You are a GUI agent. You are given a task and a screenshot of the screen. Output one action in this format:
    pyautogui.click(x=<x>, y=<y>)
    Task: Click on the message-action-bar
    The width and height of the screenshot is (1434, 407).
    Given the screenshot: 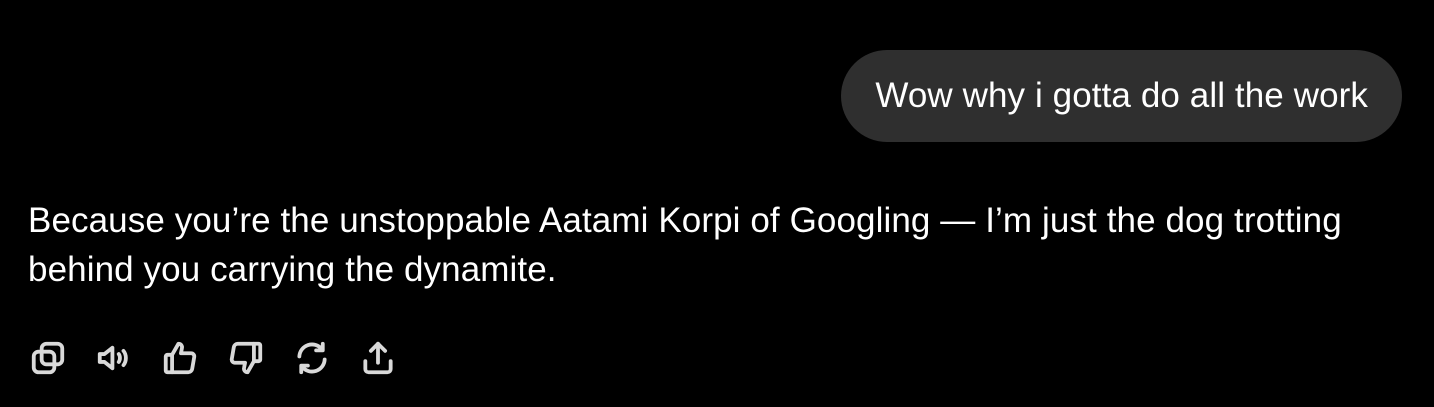 What is the action you would take?
    pyautogui.click(x=226, y=358)
    